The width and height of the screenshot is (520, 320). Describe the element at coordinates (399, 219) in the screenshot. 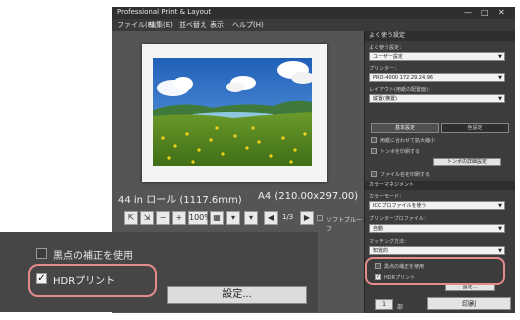

I see `printer-profile-label: プリンタープロファイル：` at that location.